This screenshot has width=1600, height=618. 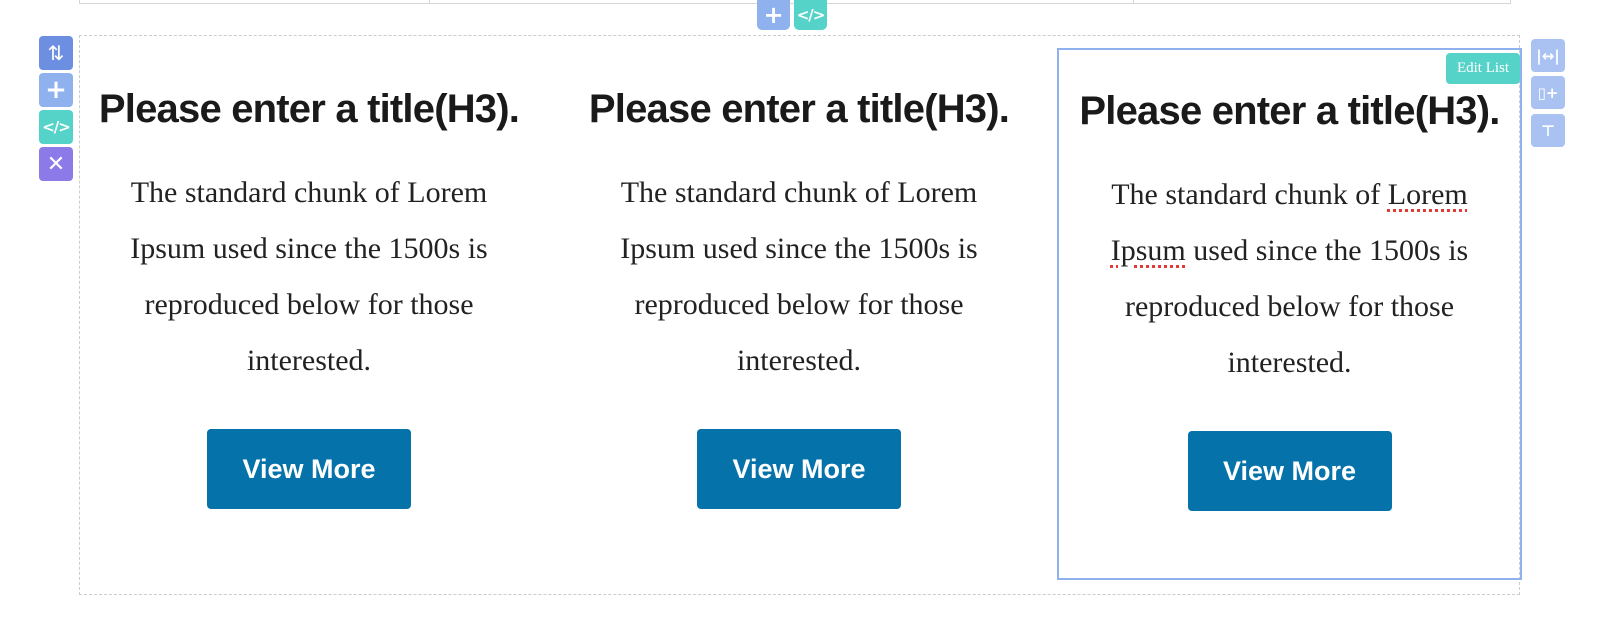 I want to click on add-row-button: ⊤, so click(x=1548, y=130).